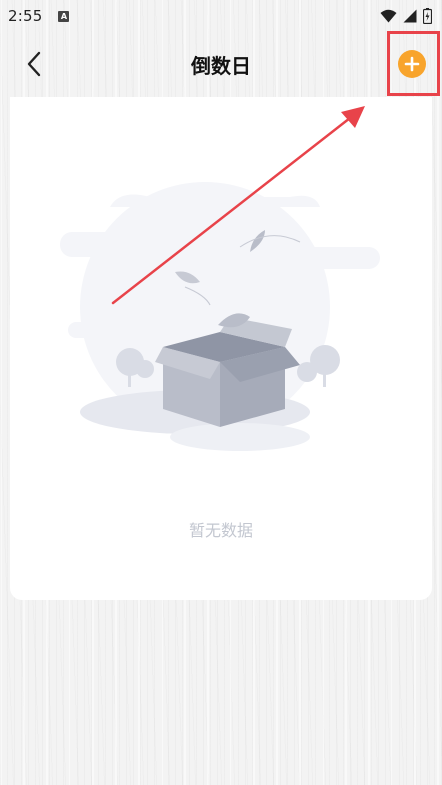  I want to click on add-button, so click(412, 64).